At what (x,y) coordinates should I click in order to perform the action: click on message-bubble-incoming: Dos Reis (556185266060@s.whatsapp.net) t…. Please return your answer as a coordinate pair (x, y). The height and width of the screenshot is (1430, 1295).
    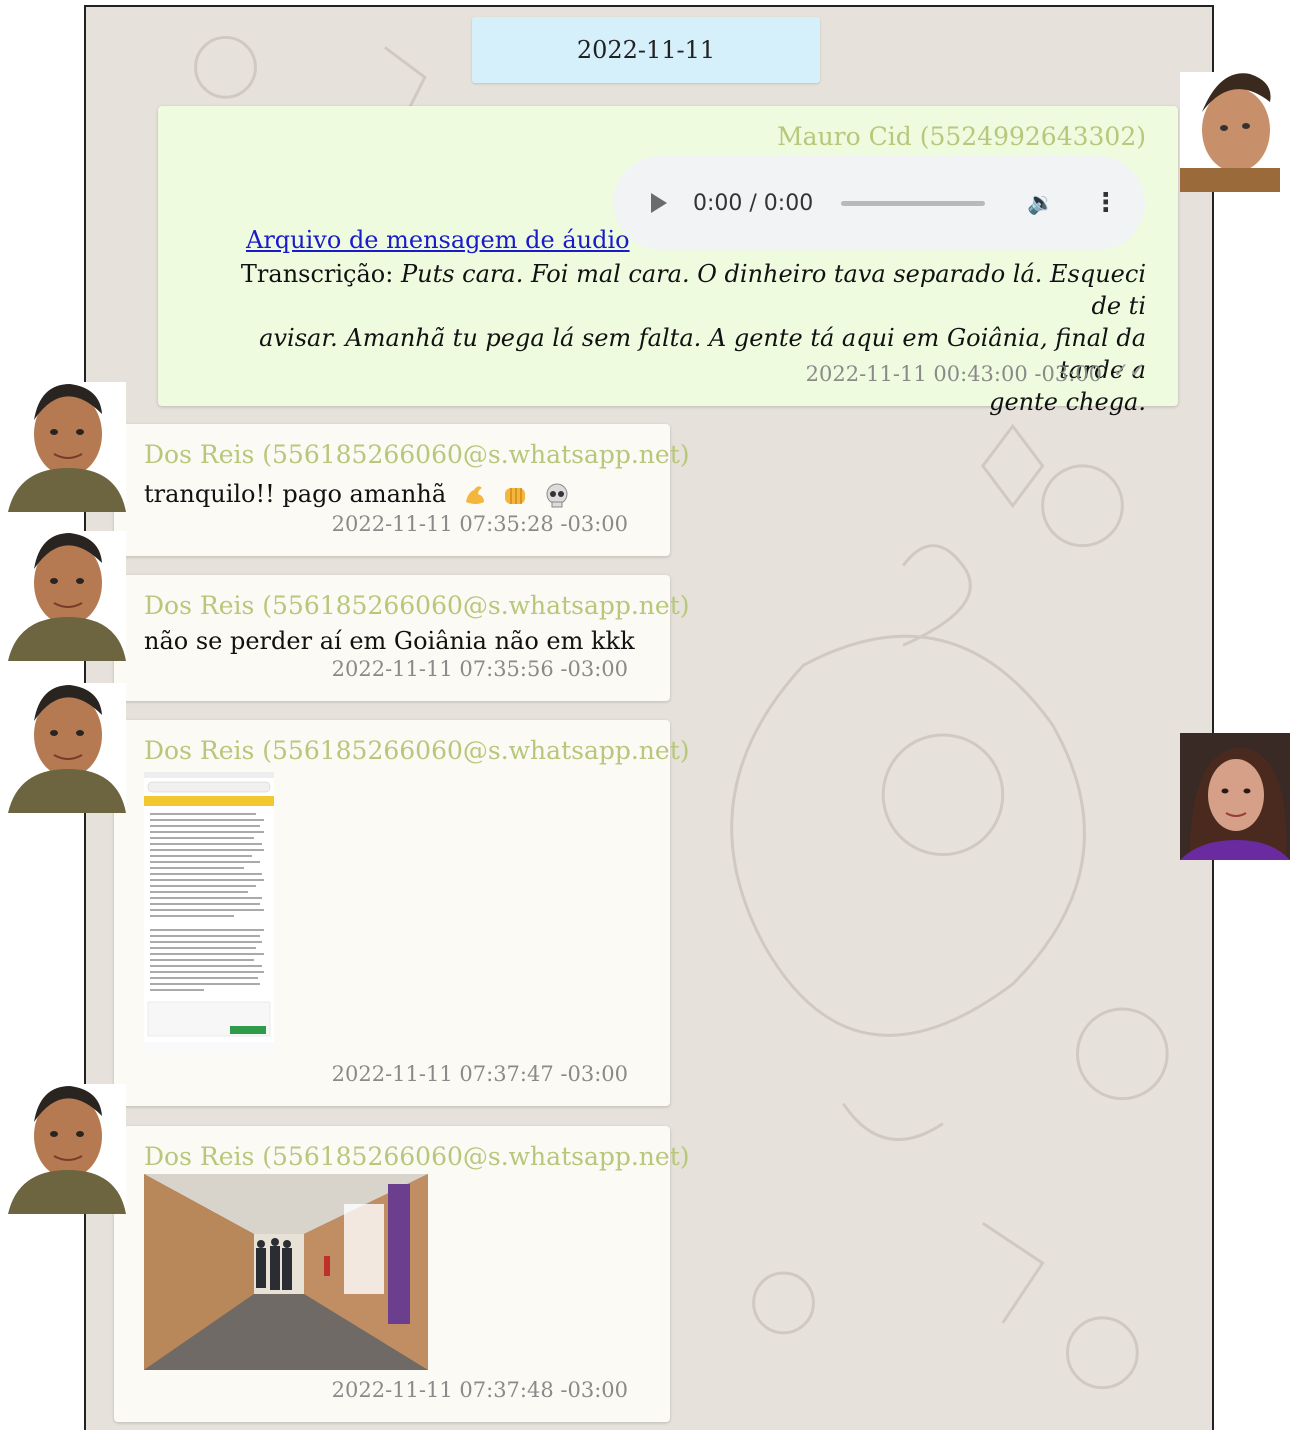
    Looking at the image, I should click on (402, 490).